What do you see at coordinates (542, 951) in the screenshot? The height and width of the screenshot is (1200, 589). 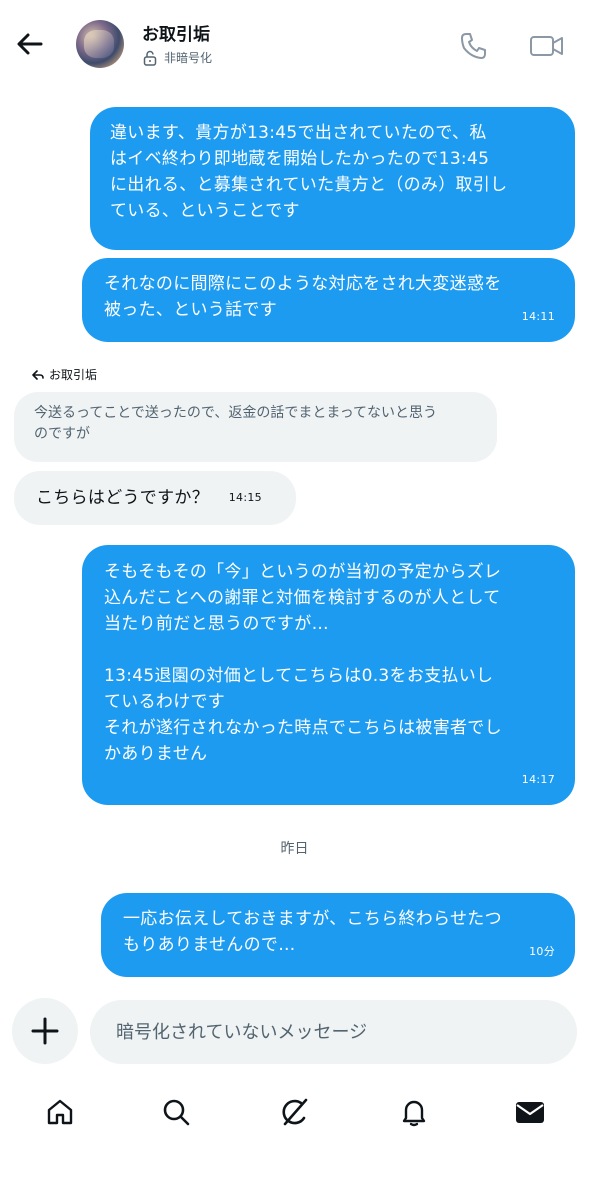 I see `message-timestamp: 10分` at bounding box center [542, 951].